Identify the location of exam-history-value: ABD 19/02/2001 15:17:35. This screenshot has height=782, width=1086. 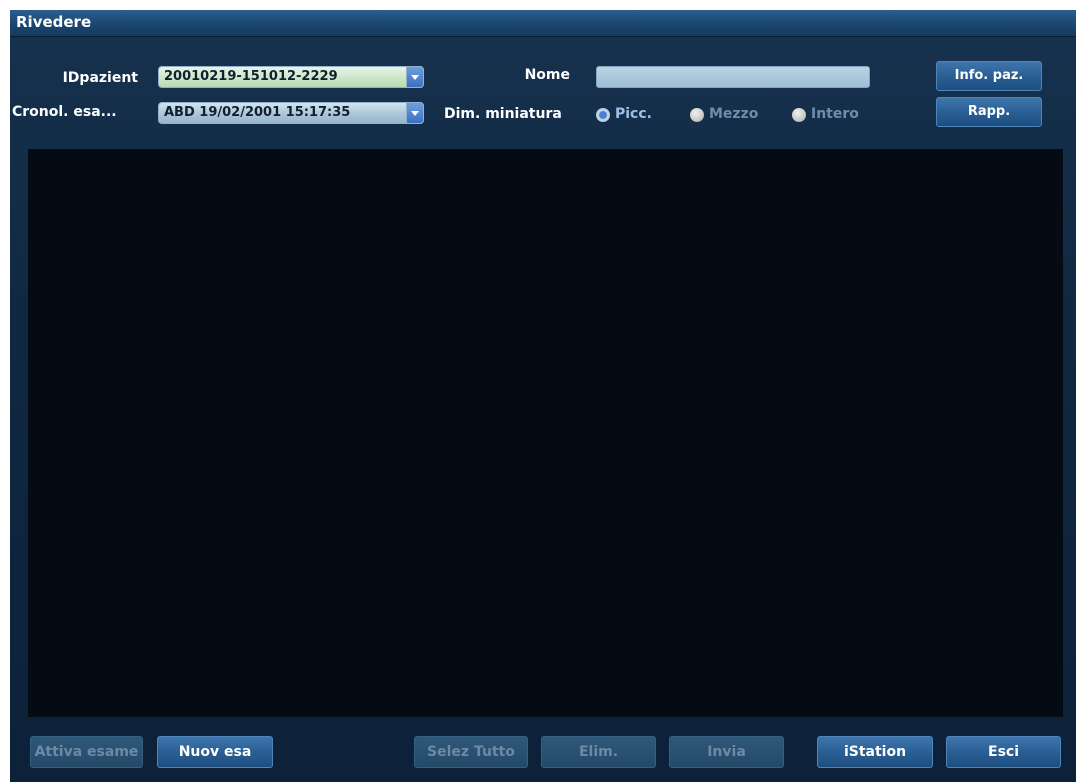
(257, 112).